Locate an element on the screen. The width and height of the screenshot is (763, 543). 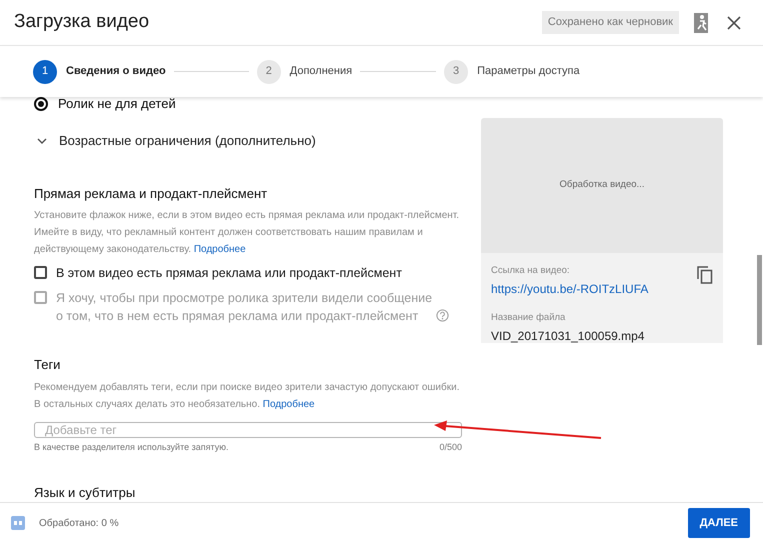
next-button: ДАЛЕЕ is located at coordinates (719, 523).